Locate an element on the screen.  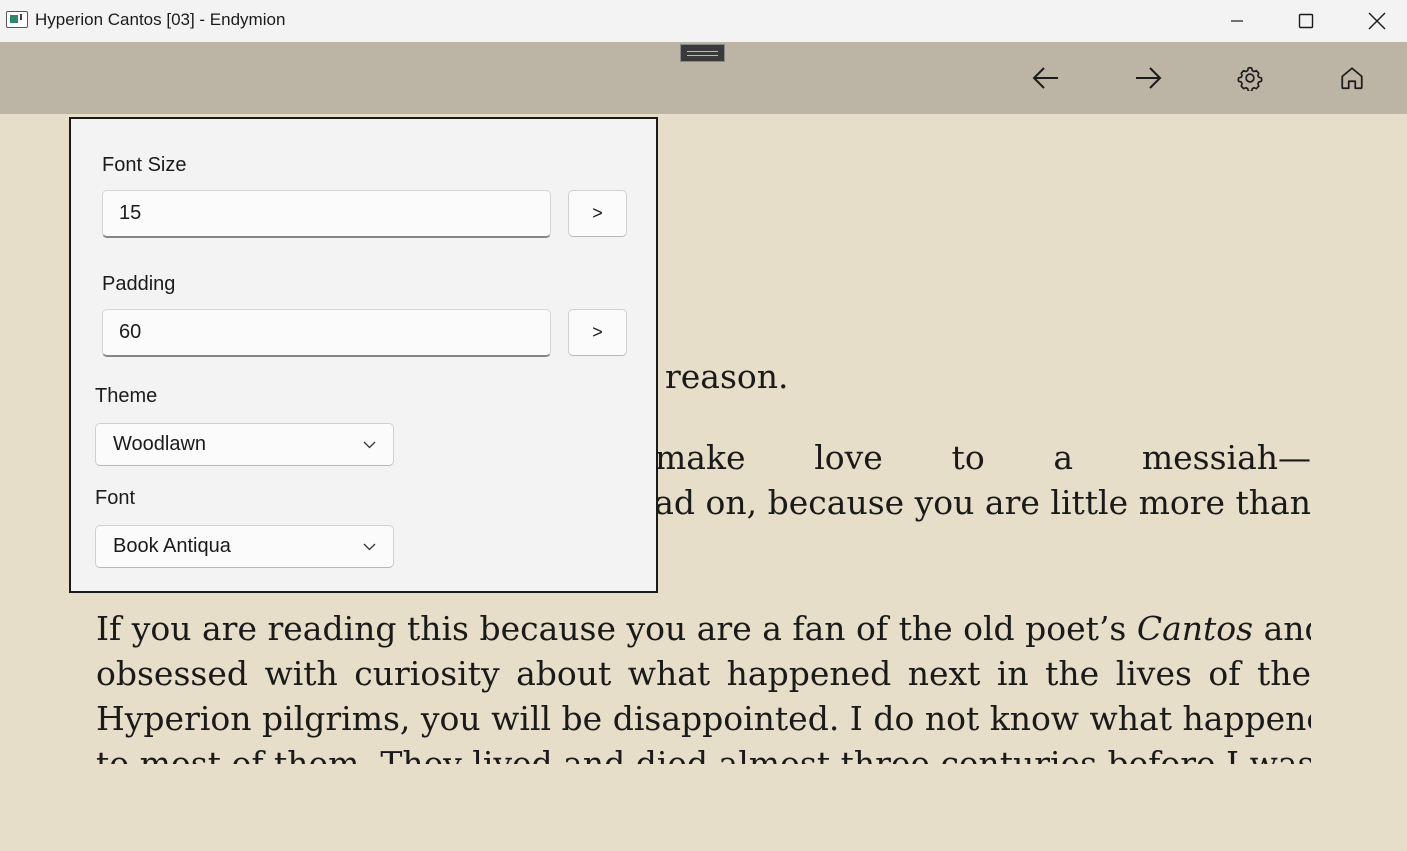
home-icon is located at coordinates (1352, 78).